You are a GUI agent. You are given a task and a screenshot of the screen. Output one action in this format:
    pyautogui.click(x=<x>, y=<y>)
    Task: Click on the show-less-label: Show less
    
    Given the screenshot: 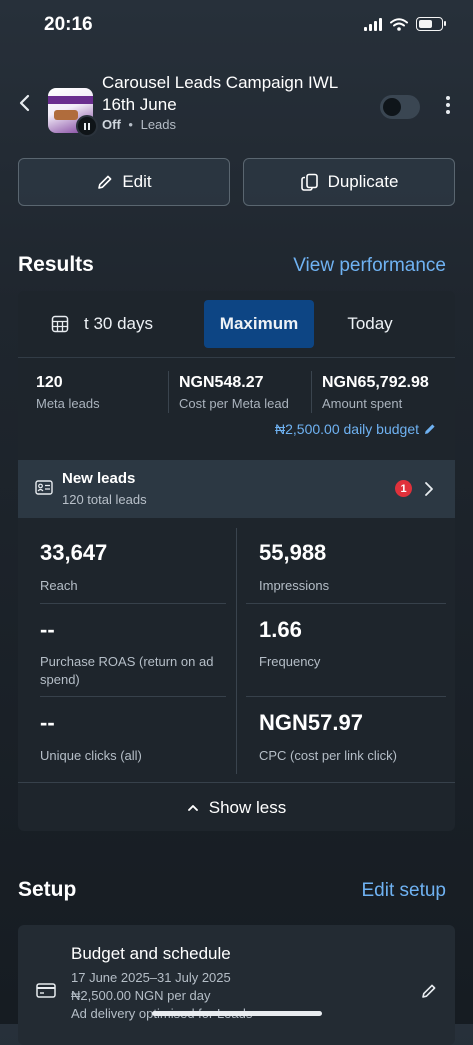 What is the action you would take?
    pyautogui.click(x=247, y=807)
    